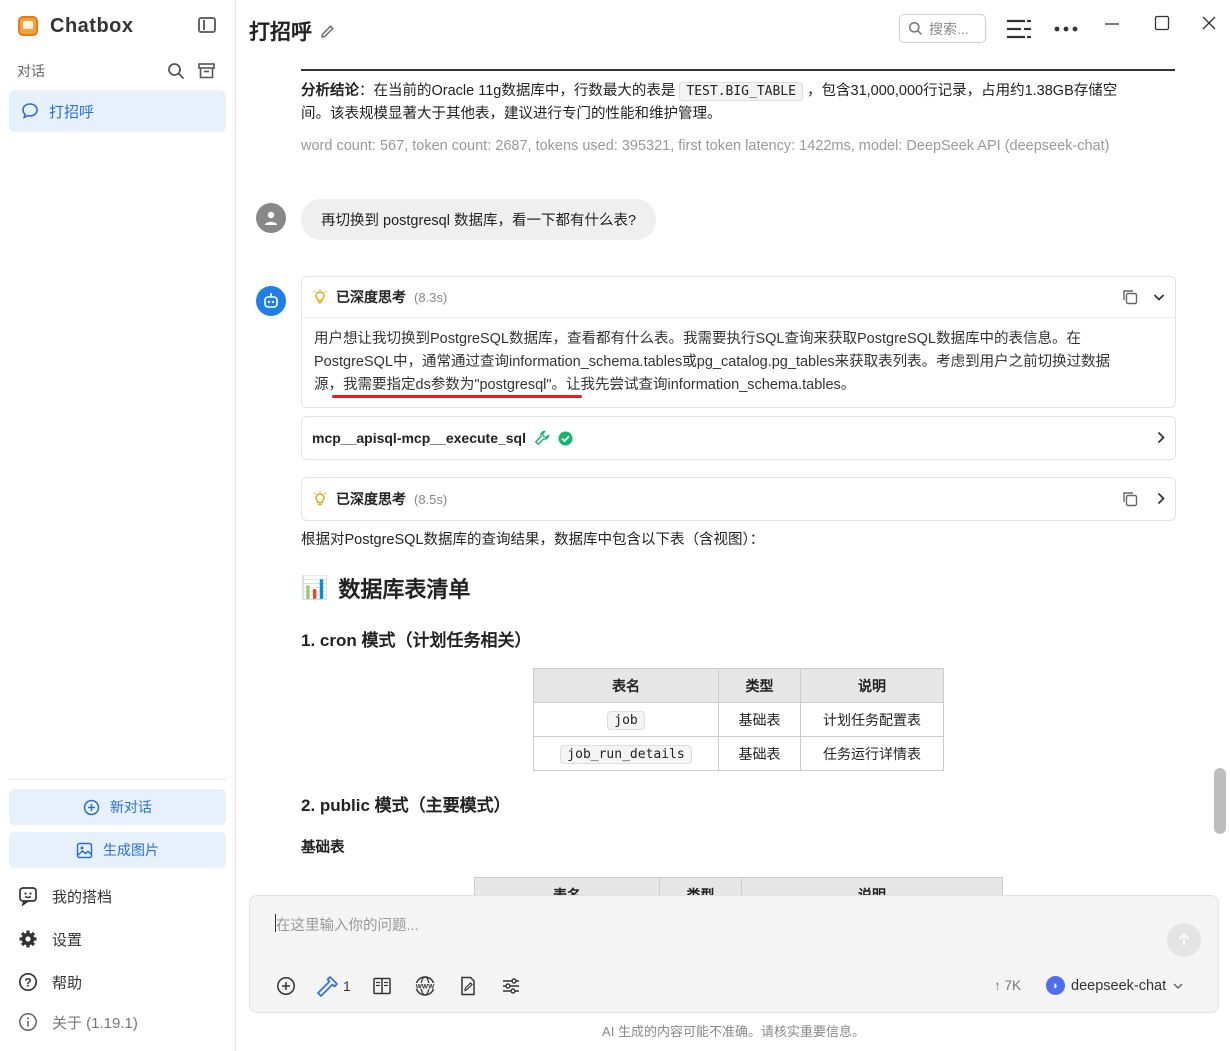 This screenshot has height=1051, width=1230. Describe the element at coordinates (286, 986) in the screenshot. I see `attach-plus-icon` at that location.